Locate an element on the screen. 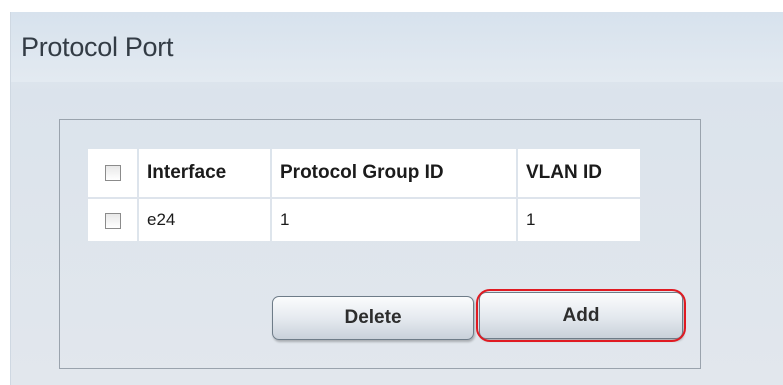 This screenshot has height=385, width=783. delete-button: Delete is located at coordinates (373, 318).